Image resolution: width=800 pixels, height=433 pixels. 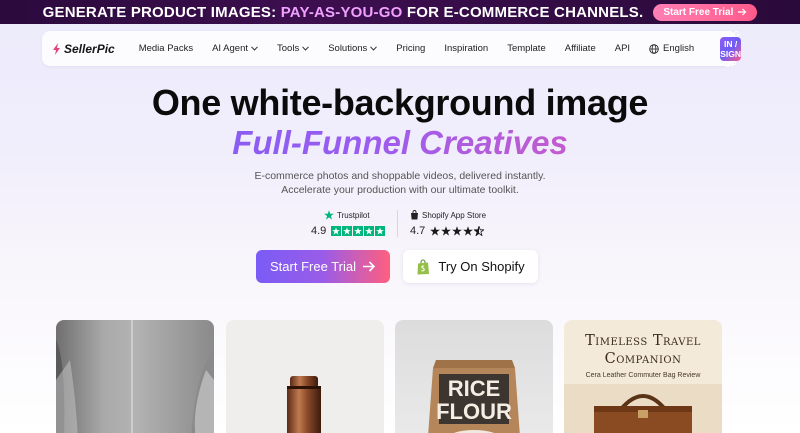 I want to click on hero-title: One white-background image, so click(x=400, y=102).